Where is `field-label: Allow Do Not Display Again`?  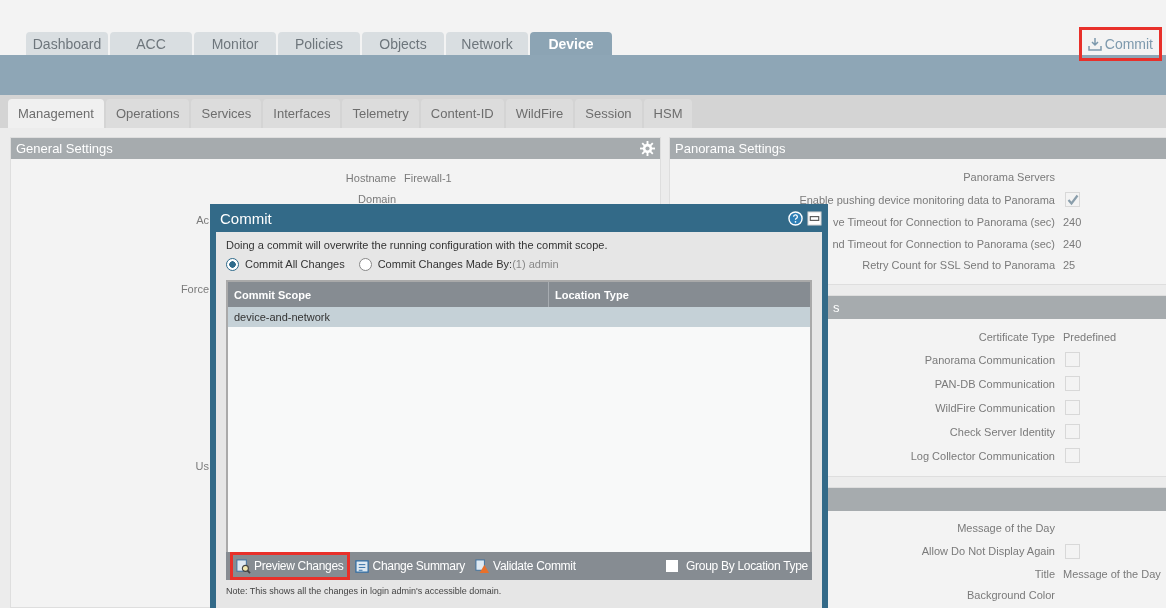 field-label: Allow Do Not Display Again is located at coordinates (988, 551).